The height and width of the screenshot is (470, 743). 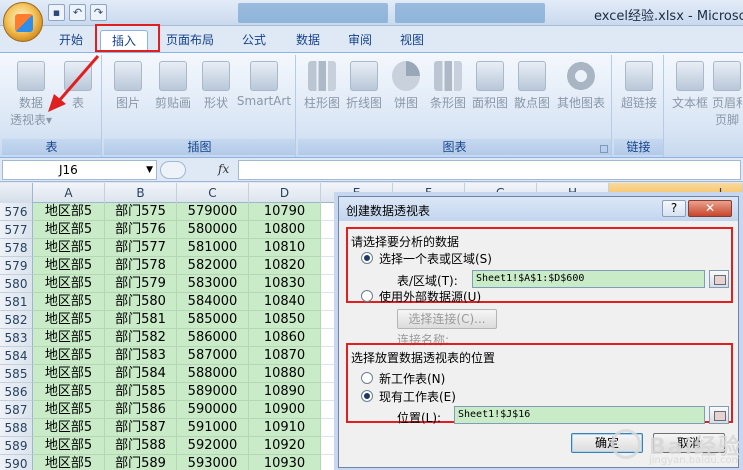 What do you see at coordinates (31, 92) in the screenshot?
I see `pivot-table-button: 数据 透视表▾` at bounding box center [31, 92].